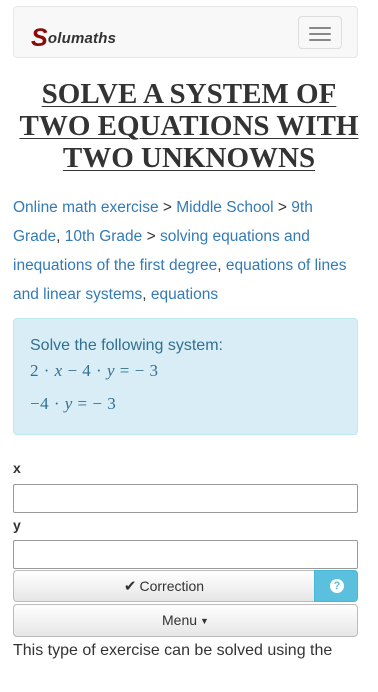 The width and height of the screenshot is (378, 692). I want to click on checkmark-icon: ✔, so click(130, 586).